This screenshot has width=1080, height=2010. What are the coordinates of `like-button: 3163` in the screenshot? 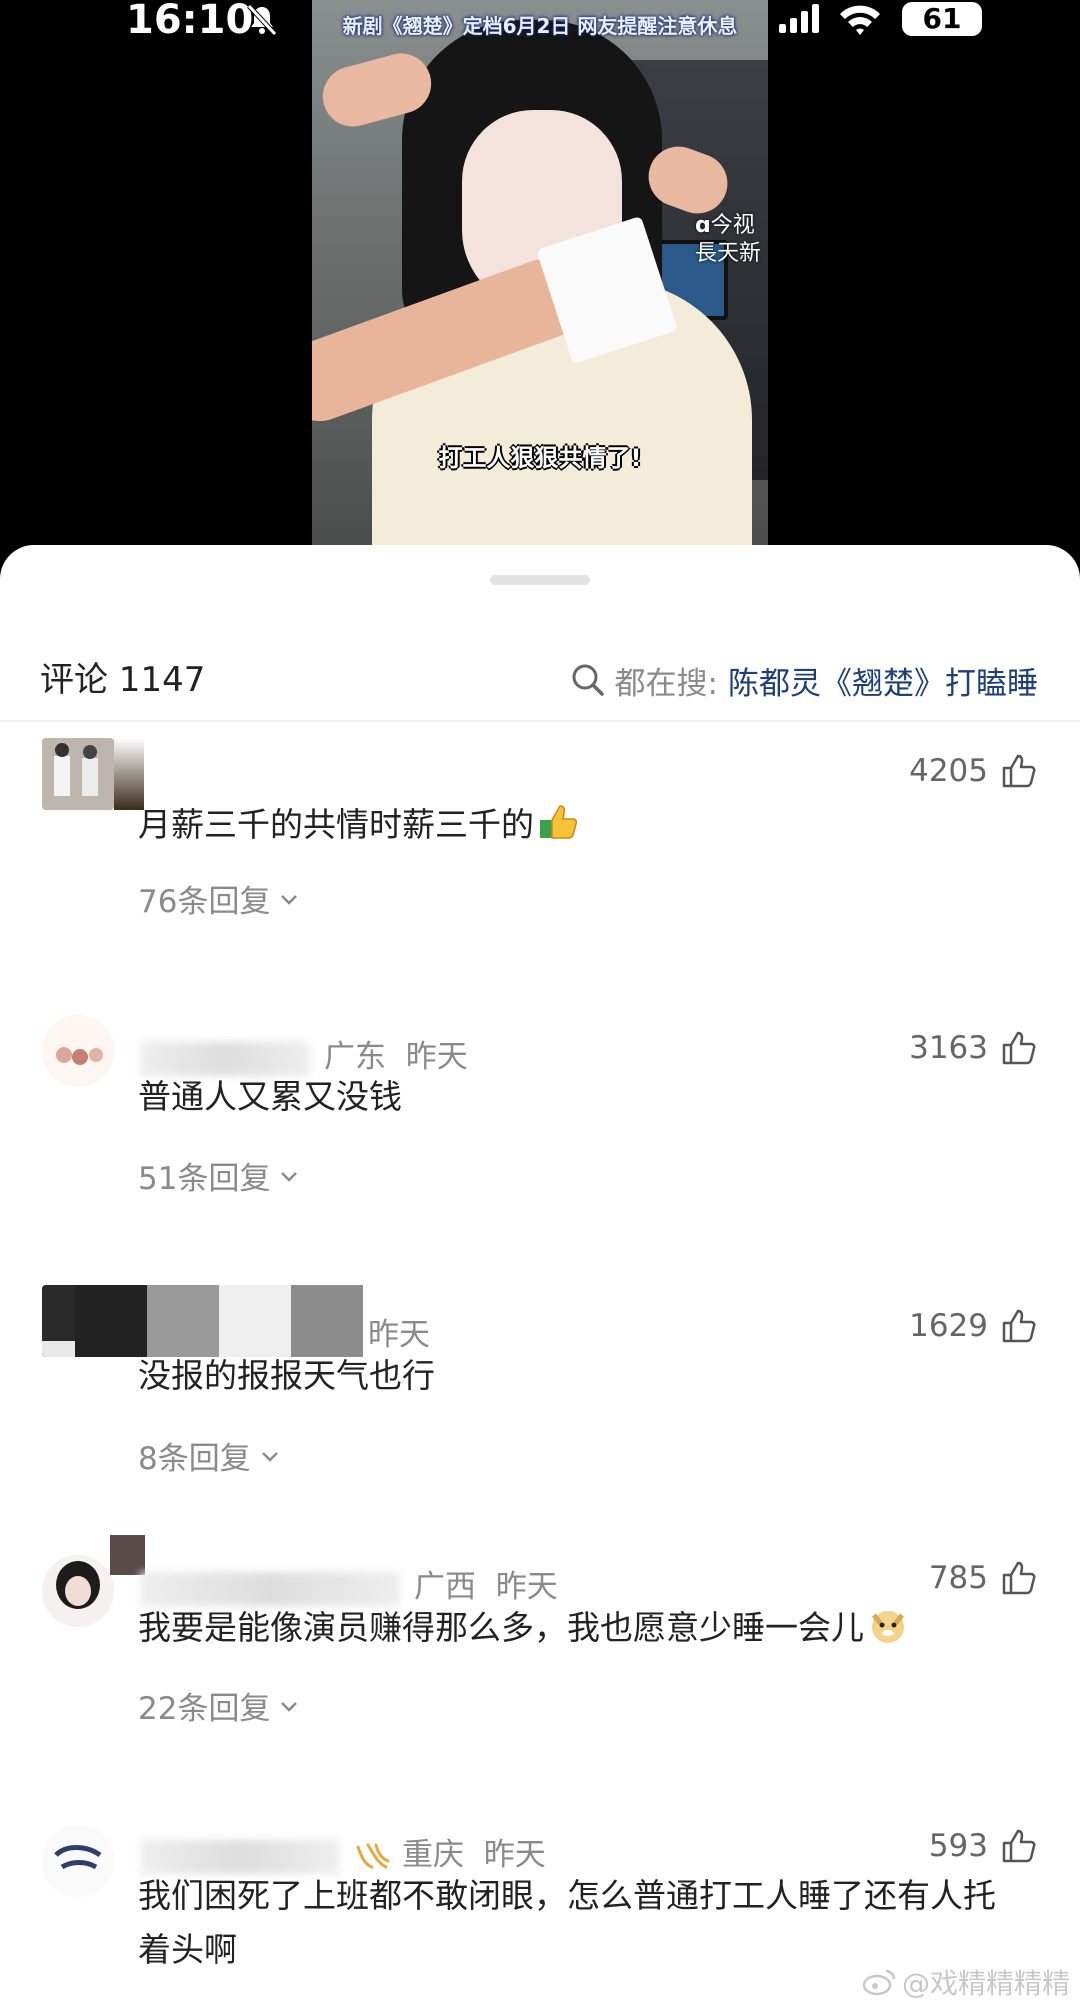 It's located at (973, 1048).